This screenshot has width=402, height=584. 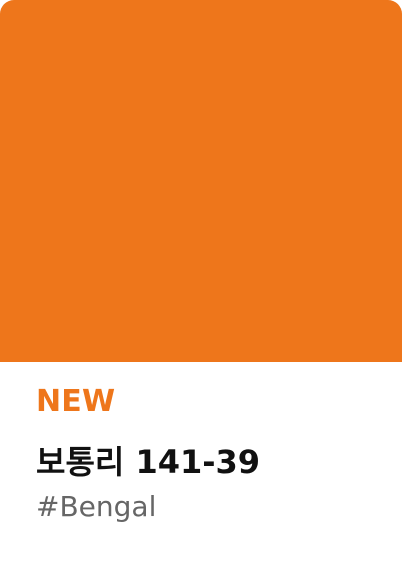 What do you see at coordinates (96, 506) in the screenshot?
I see `card-hashtag: #Bengal` at bounding box center [96, 506].